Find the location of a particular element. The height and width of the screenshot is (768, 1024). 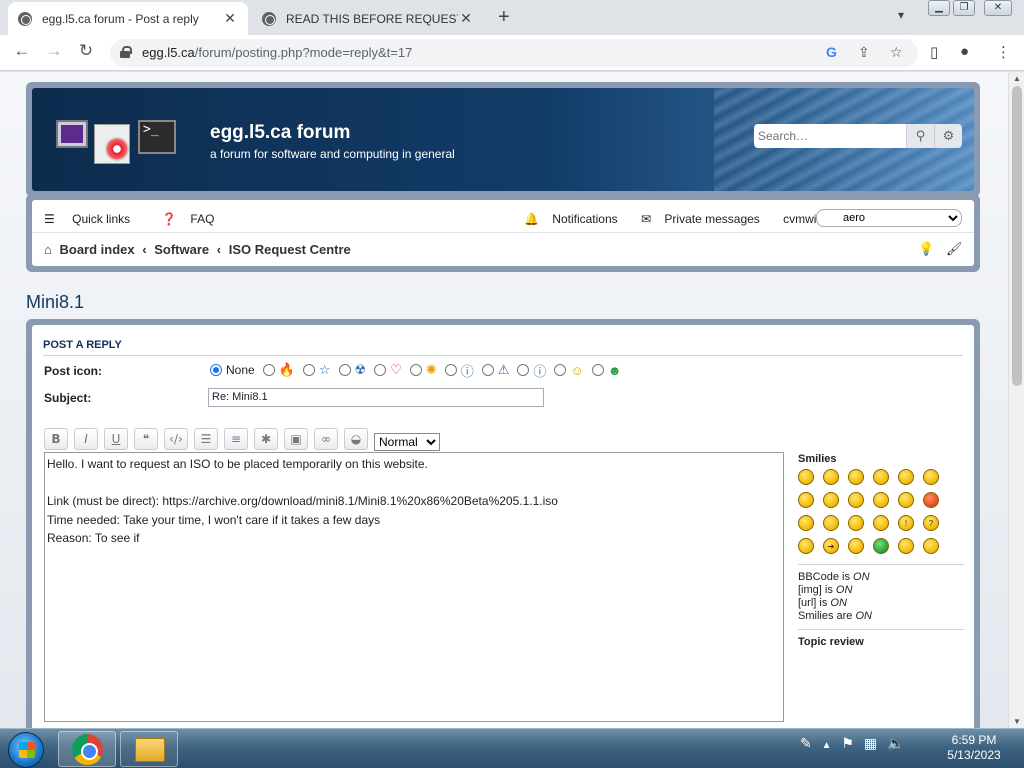

close-window-button: ✕ is located at coordinates (998, 8).